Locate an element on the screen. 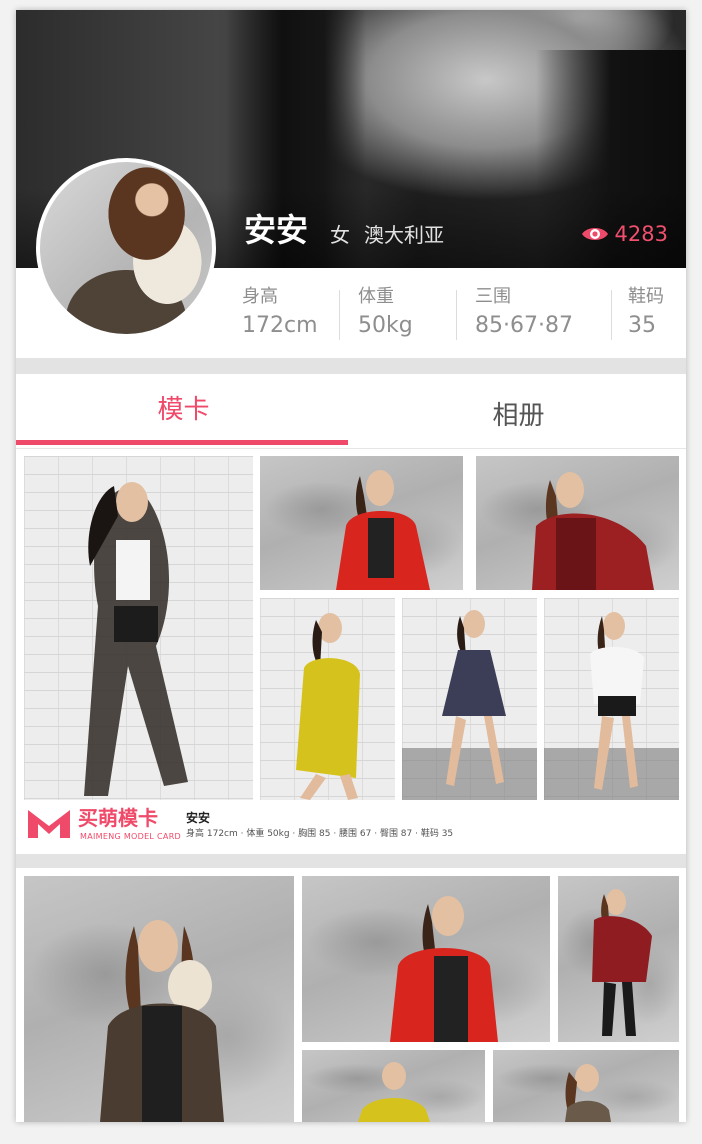 Image resolution: width=702 pixels, height=1144 pixels. stats-row: 身高 172cm 体重 50kg 三围 85·67·87 鞋码 35 is located at coordinates (456, 316).